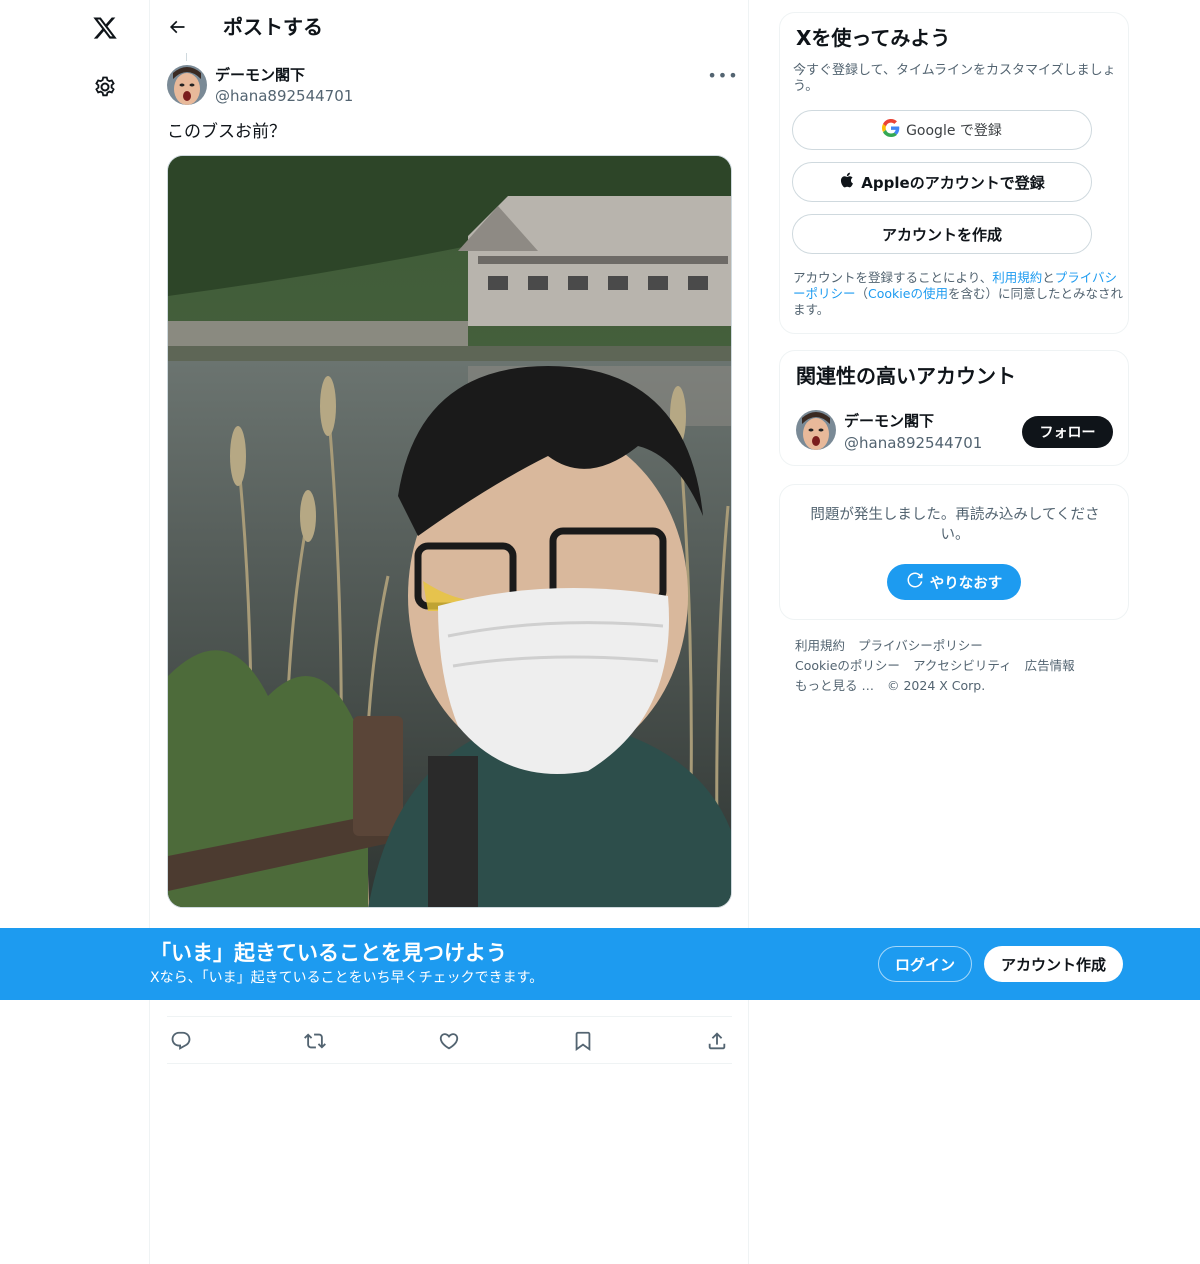  Describe the element at coordinates (105, 28) in the screenshot. I see `x-logo-icon` at that location.